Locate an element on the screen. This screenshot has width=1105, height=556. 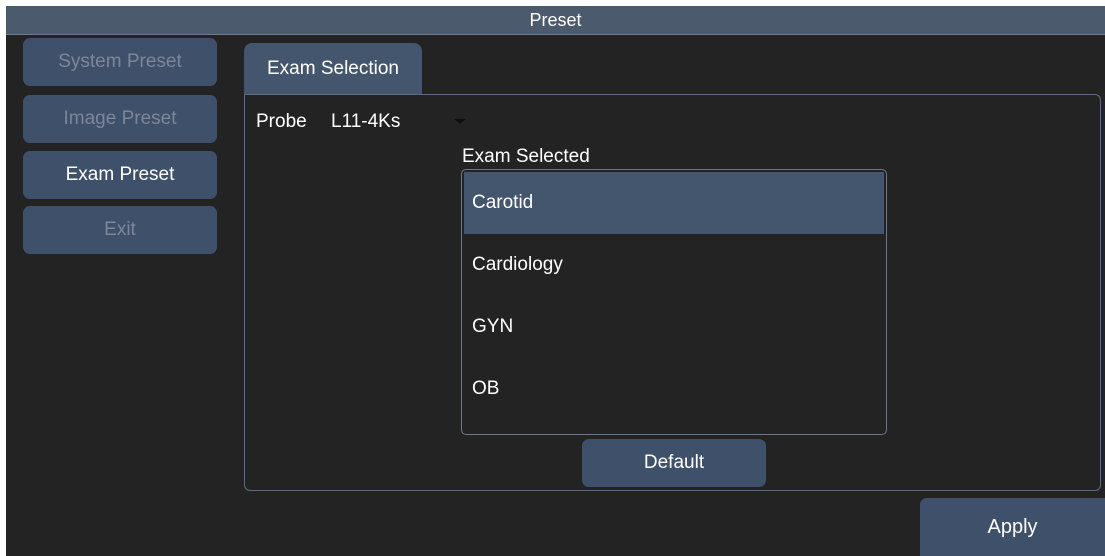
probe-label: Probe is located at coordinates (281, 121).